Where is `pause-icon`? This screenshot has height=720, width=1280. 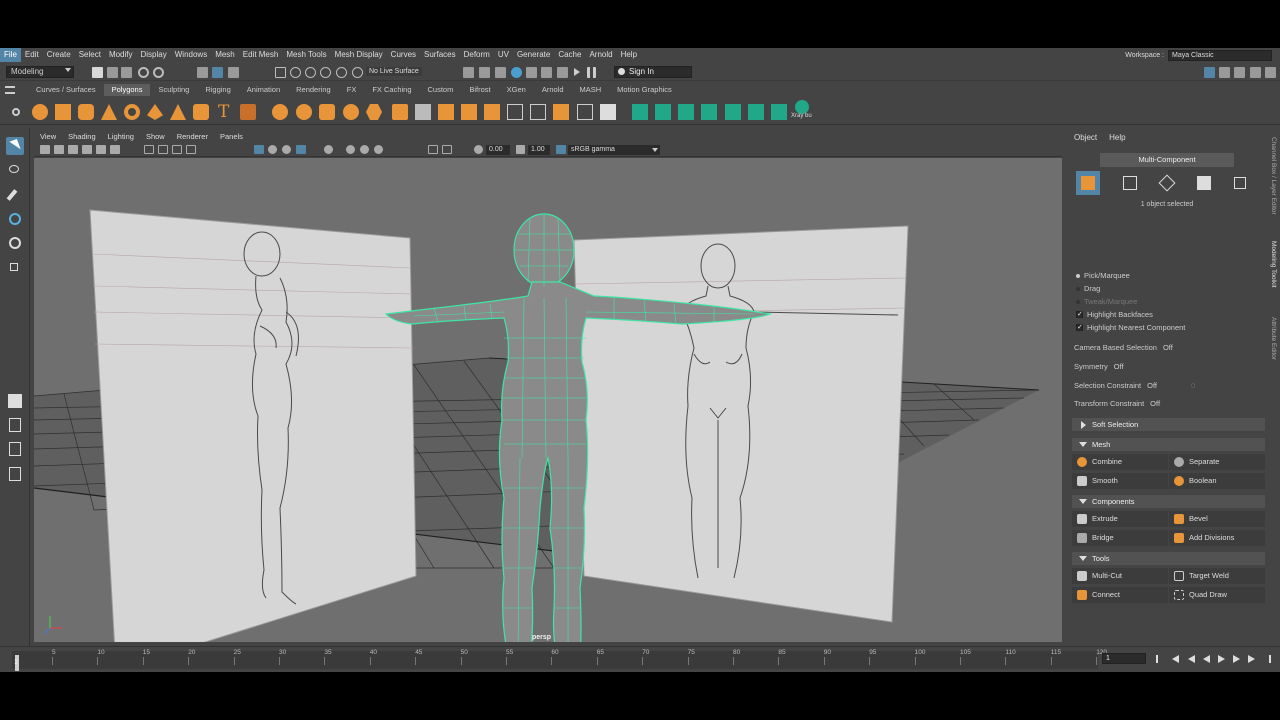
pause-icon is located at coordinates (591, 72).